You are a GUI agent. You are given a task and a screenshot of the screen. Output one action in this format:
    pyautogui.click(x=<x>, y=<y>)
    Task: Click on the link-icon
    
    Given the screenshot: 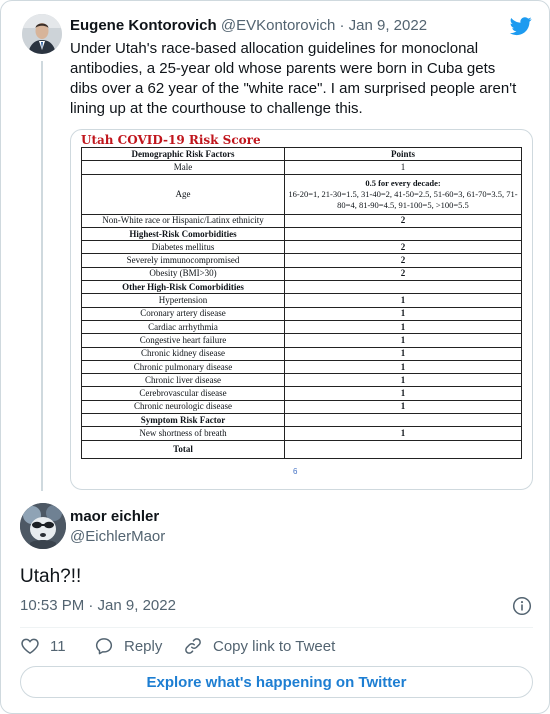 What is the action you would take?
    pyautogui.click(x=193, y=646)
    